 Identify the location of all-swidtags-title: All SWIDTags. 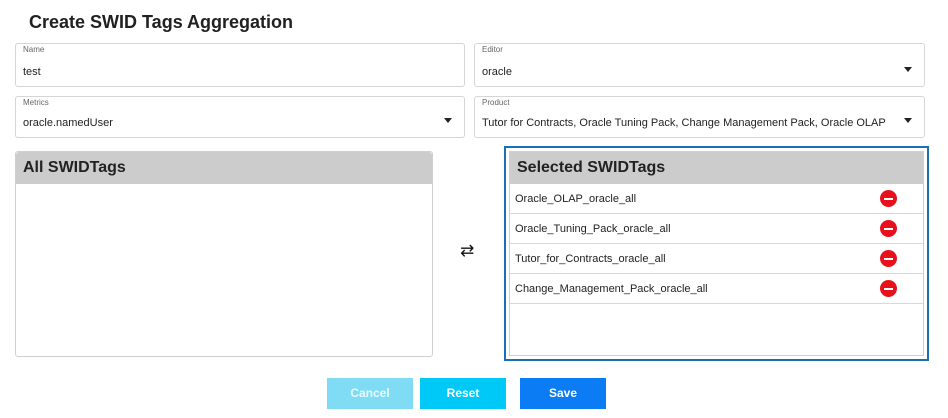
(224, 168).